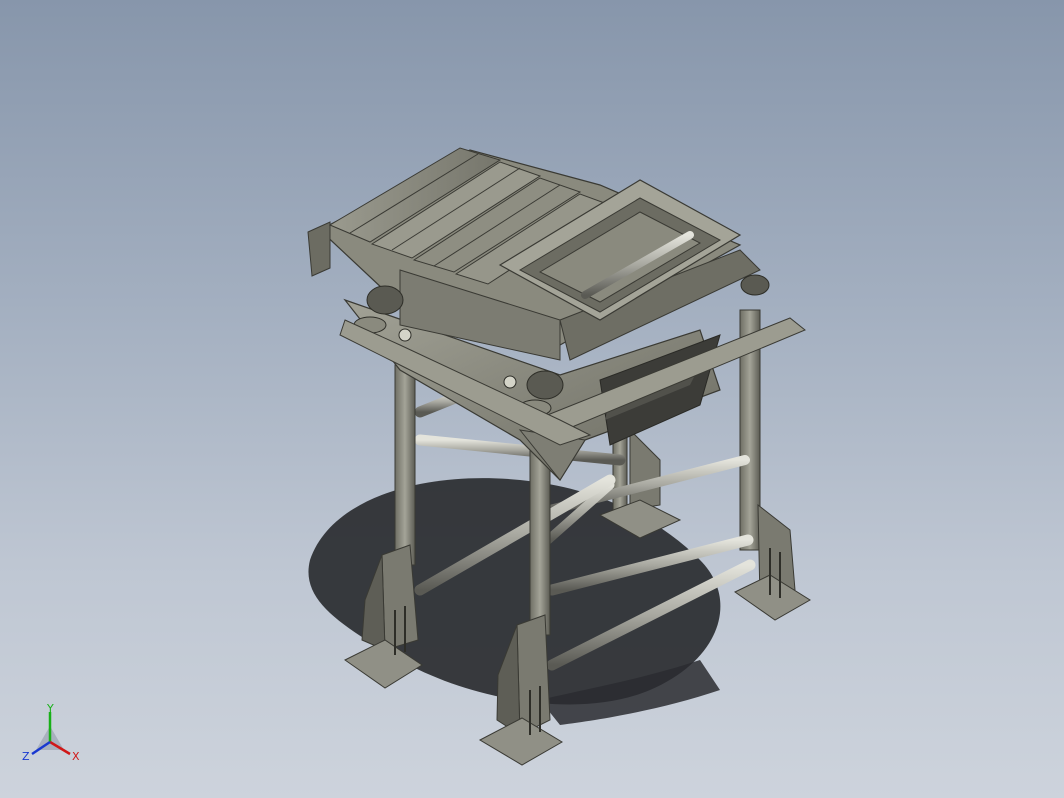  Describe the element at coordinates (50, 708) in the screenshot. I see `y-axis-label: Y` at that location.